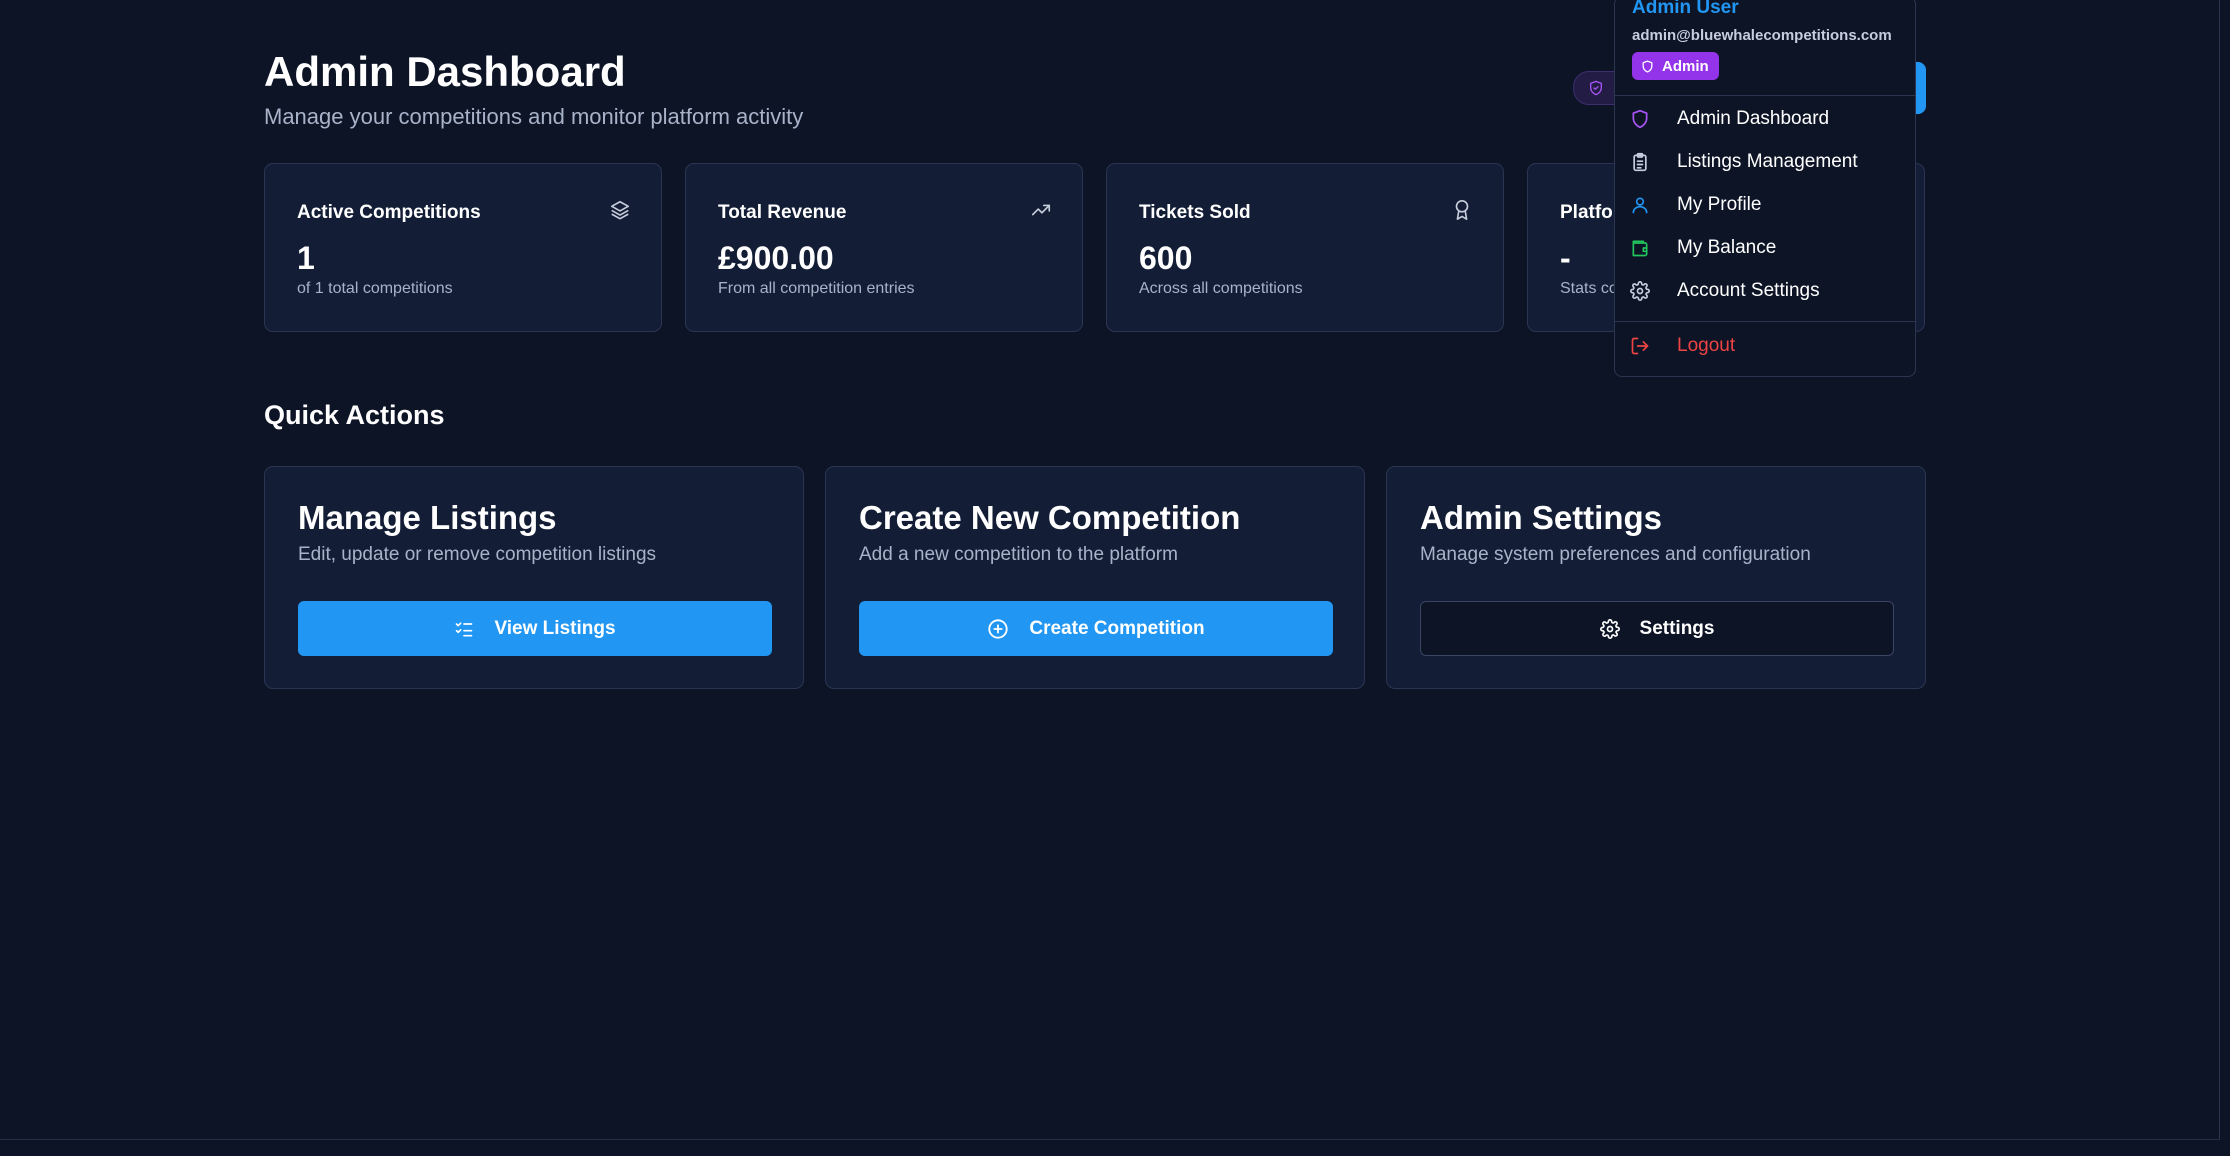  What do you see at coordinates (1685, 9) in the screenshot?
I see `user-name: Admin User` at bounding box center [1685, 9].